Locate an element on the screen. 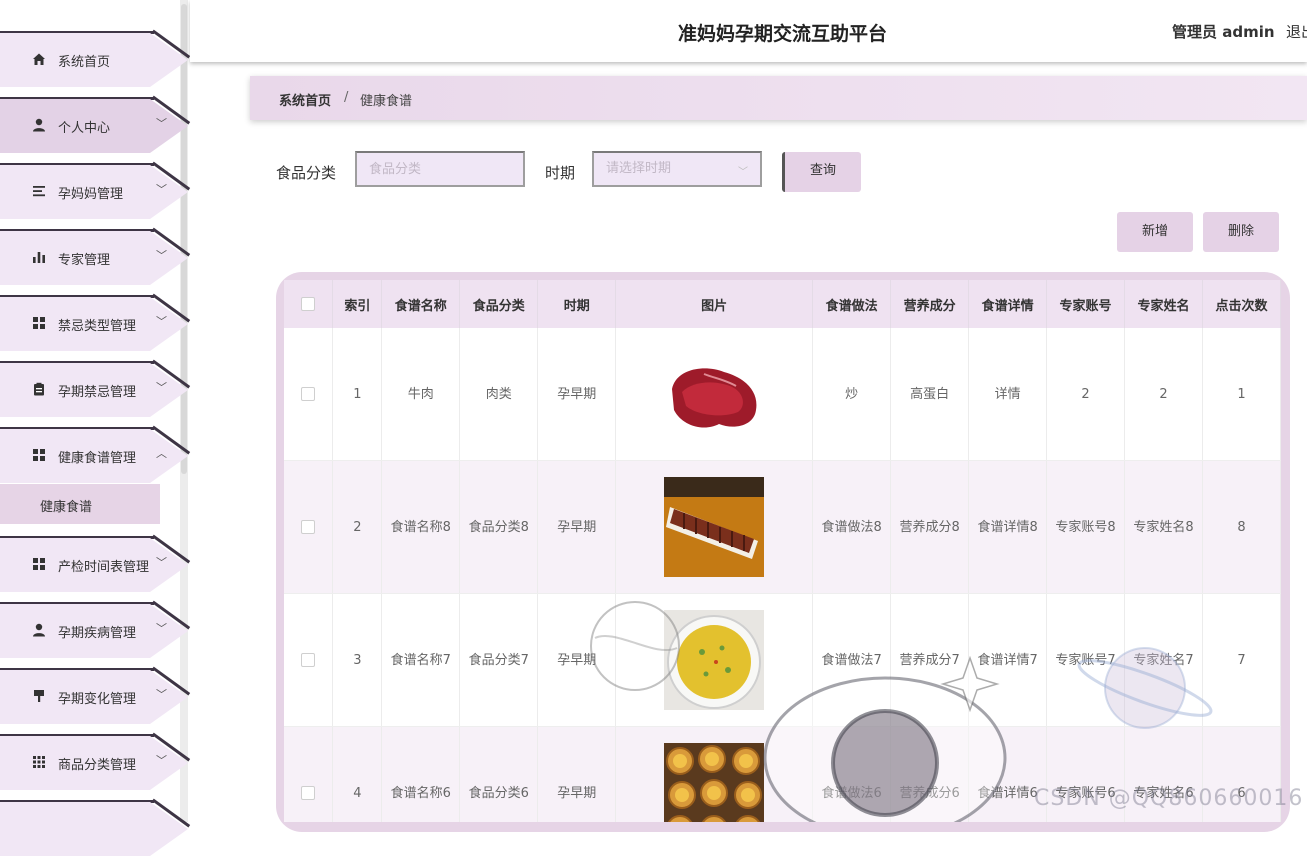 The height and width of the screenshot is (856, 1307). select-all-checkbox is located at coordinates (308, 304).